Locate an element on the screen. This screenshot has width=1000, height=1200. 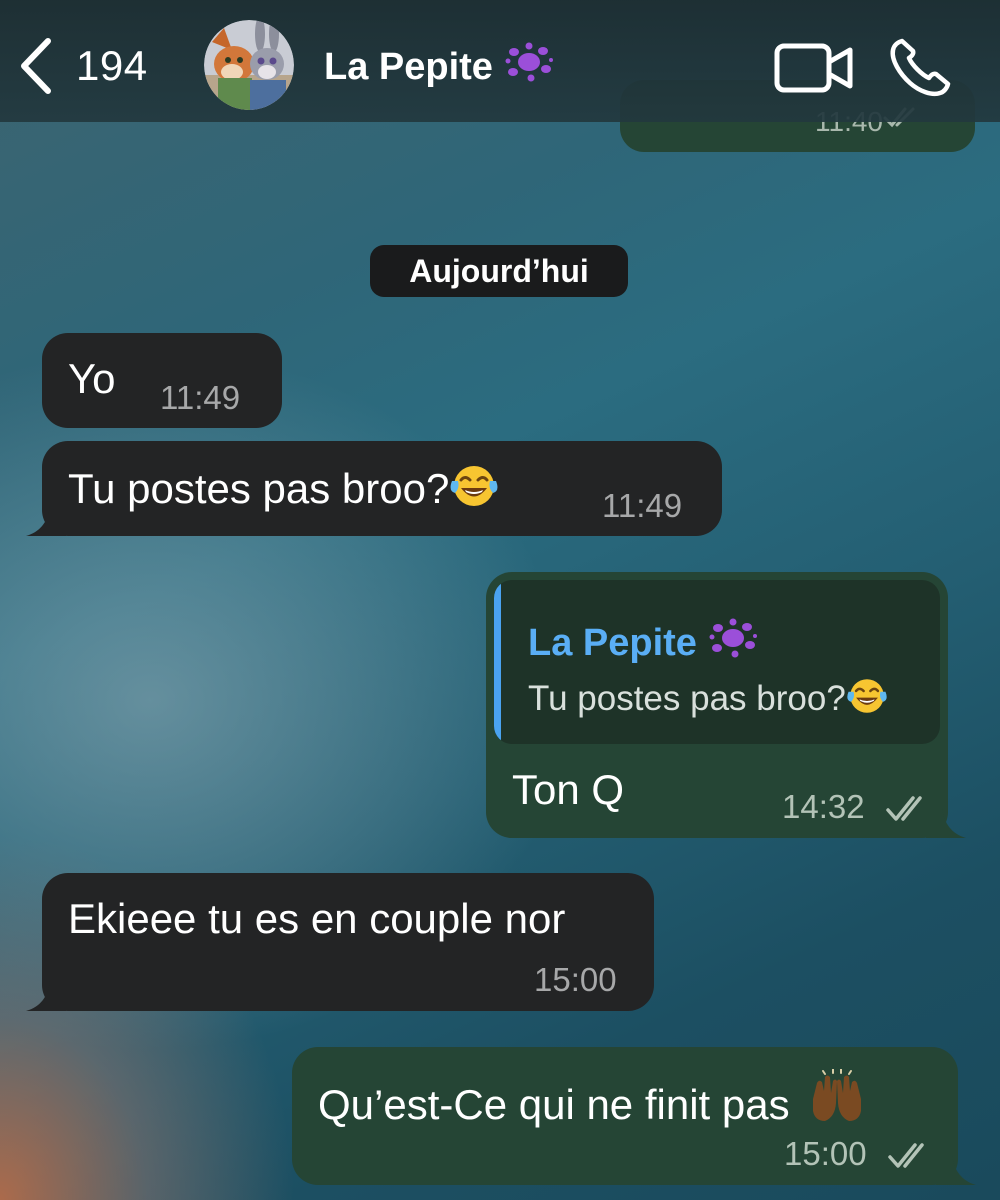
quote-accent-bar is located at coordinates (497, 662).